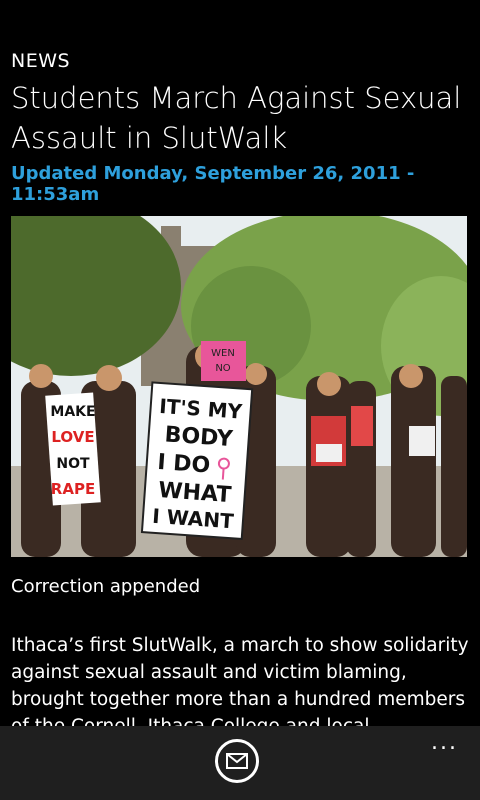 The width and height of the screenshot is (480, 800). What do you see at coordinates (195, 493) in the screenshot?
I see `svg-text: WHAT` at bounding box center [195, 493].